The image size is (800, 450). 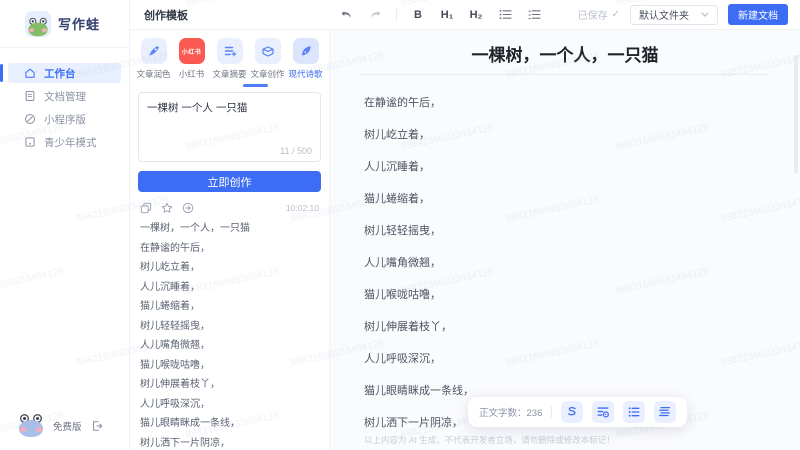 What do you see at coordinates (30, 96) in the screenshot?
I see `document-icon` at bounding box center [30, 96].